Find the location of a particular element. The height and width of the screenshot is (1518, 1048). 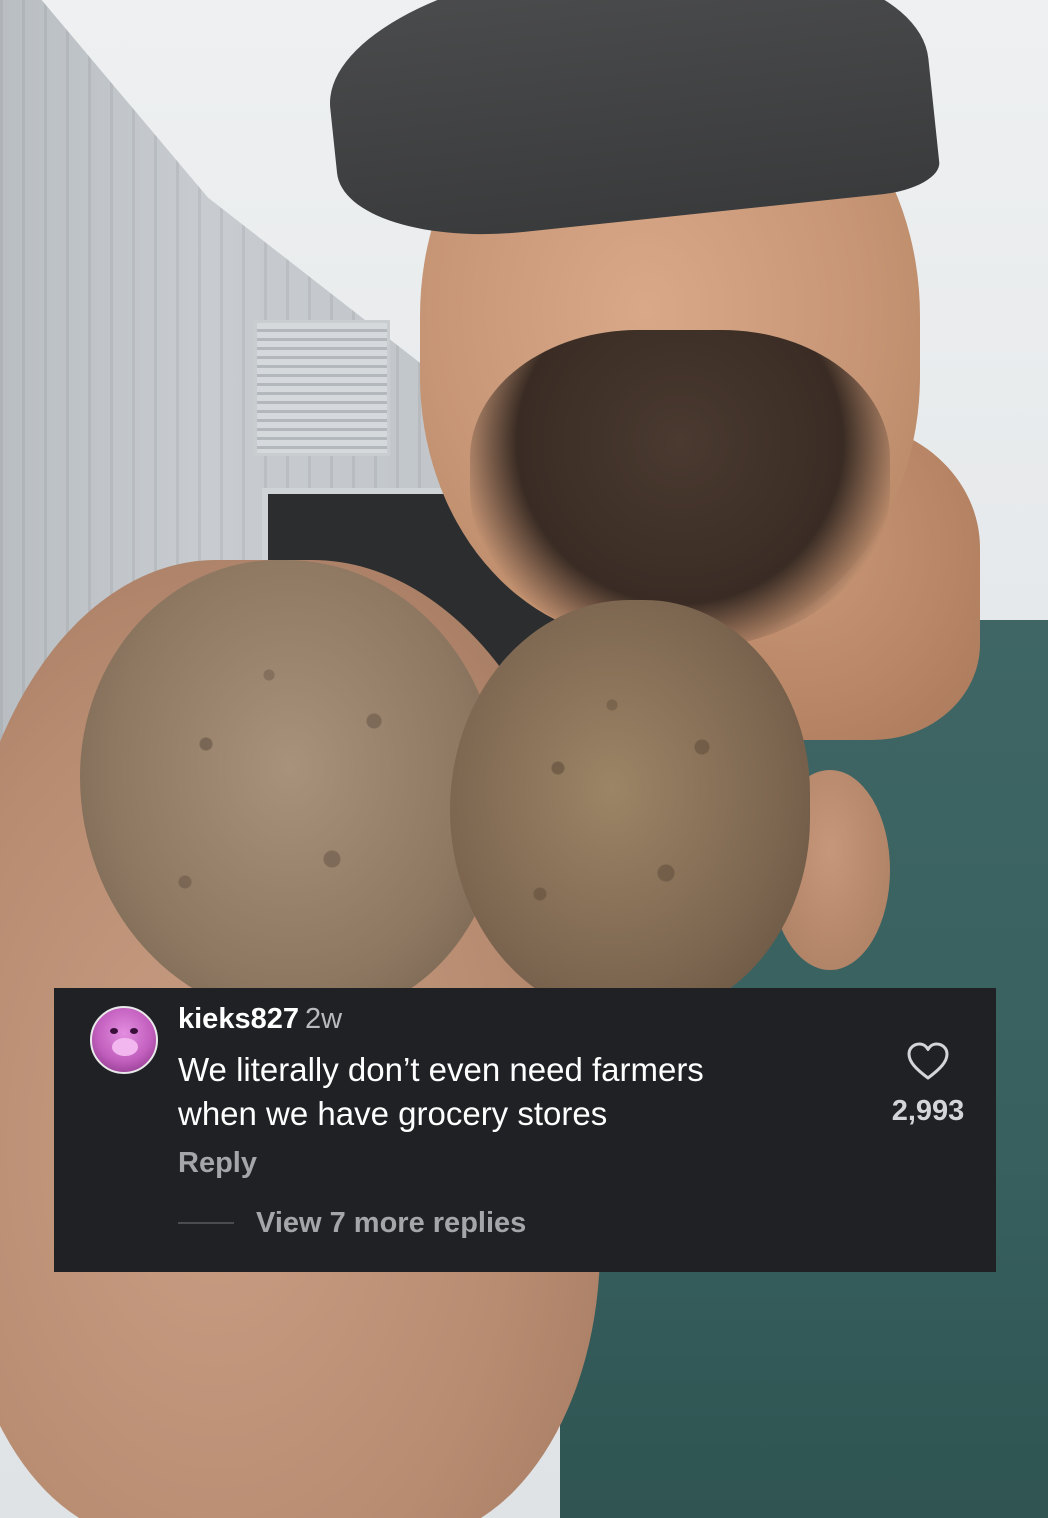

like-count: 2,993 is located at coordinates (928, 1111).